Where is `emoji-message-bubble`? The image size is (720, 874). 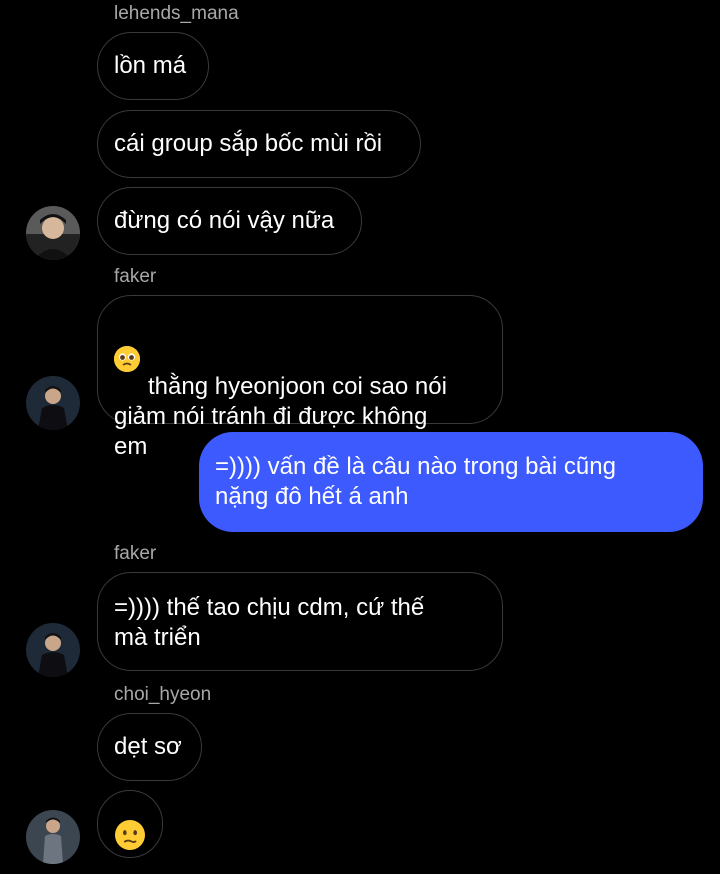 emoji-message-bubble is located at coordinates (130, 824).